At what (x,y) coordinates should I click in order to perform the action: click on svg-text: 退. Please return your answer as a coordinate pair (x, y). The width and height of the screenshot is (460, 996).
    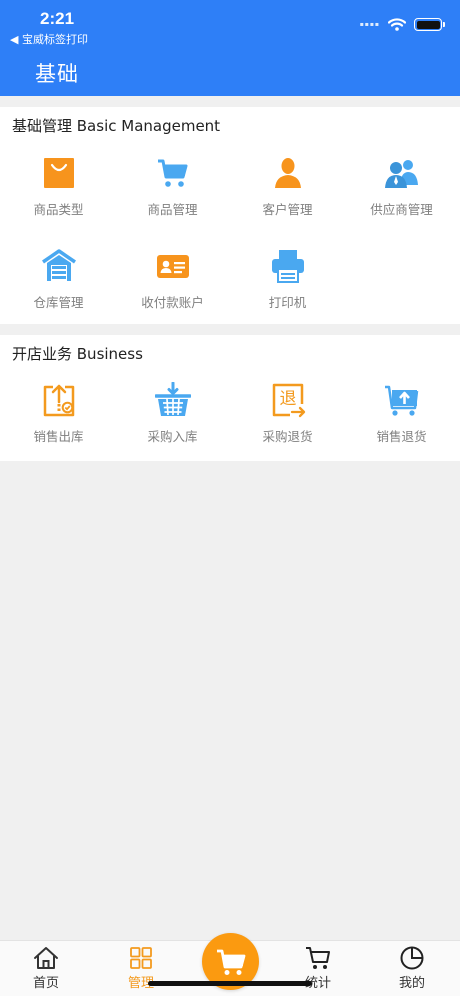
    Looking at the image, I should click on (287, 399).